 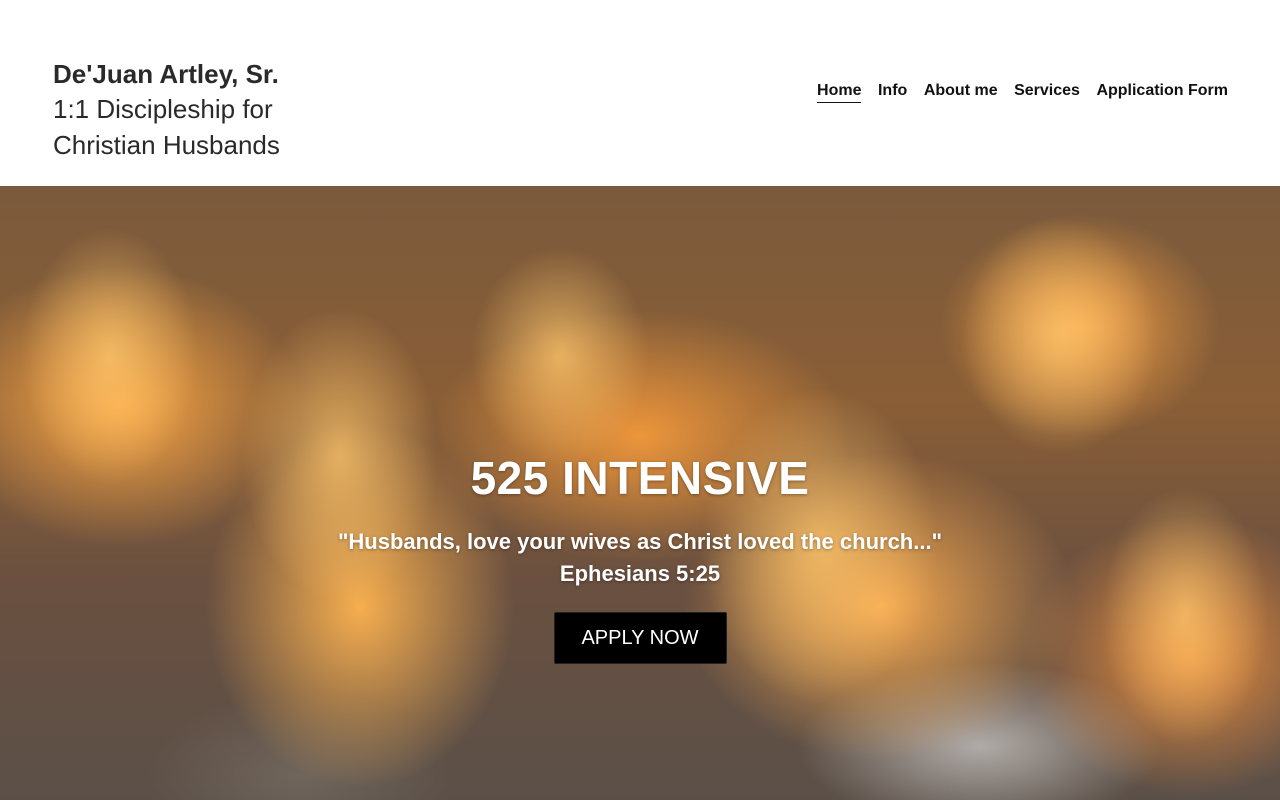 What do you see at coordinates (640, 573) in the screenshot?
I see `hero-scripture-reference: Ephesians 5:25` at bounding box center [640, 573].